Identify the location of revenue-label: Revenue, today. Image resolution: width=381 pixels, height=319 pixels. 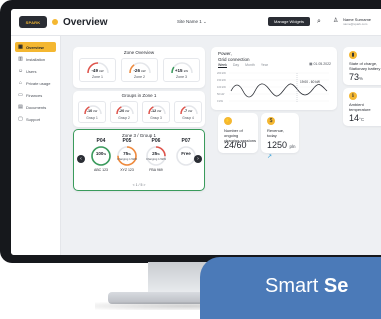
(275, 133).